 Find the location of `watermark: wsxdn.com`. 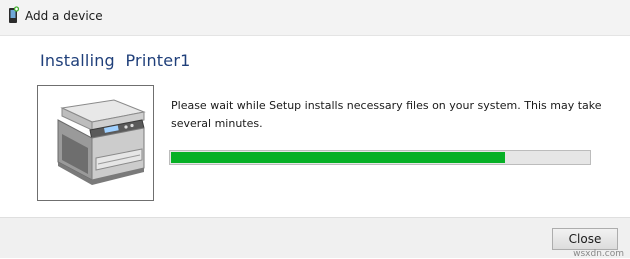

watermark: wsxdn.com is located at coordinates (598, 254).